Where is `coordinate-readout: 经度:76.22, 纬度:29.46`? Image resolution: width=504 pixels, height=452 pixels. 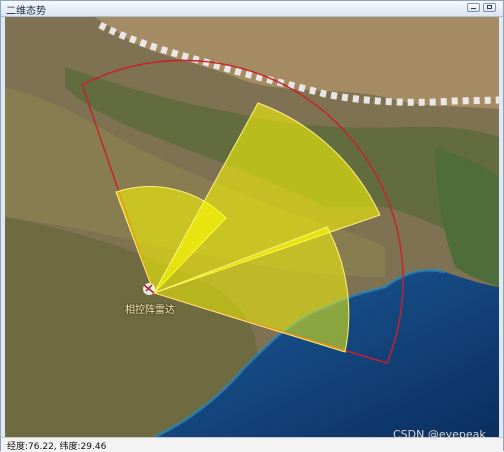 coordinate-readout: 经度:76.22, 纬度:29.46 is located at coordinates (57, 447).